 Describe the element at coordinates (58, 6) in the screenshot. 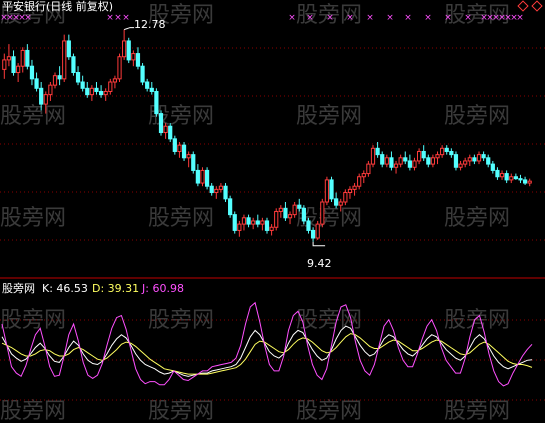

I see `chart-title: 平安银行(日线 前复权)` at that location.